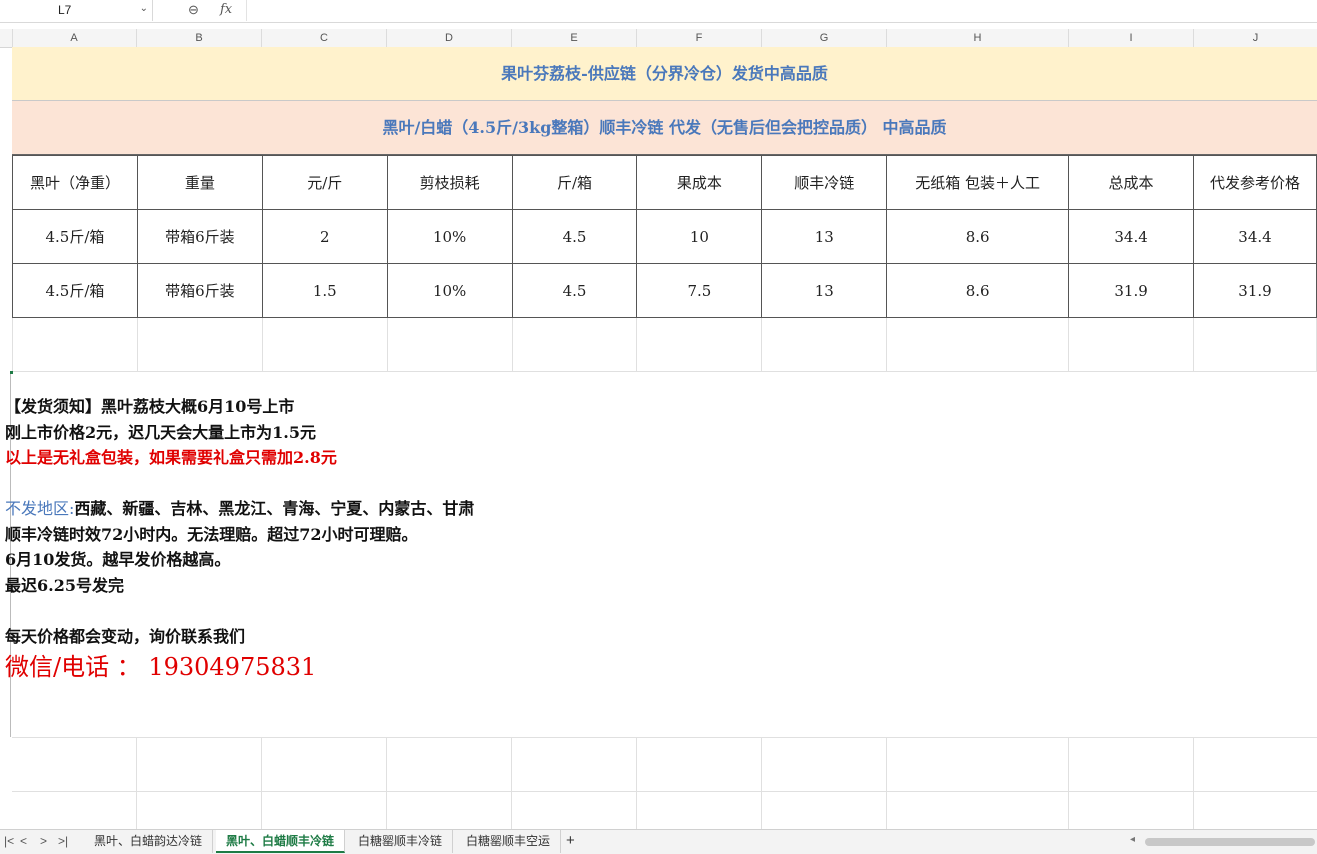 The height and width of the screenshot is (854, 1317). Describe the element at coordinates (509, 841) in the screenshot. I see `sheet-tab: 白糖罂顺丰空运` at that location.